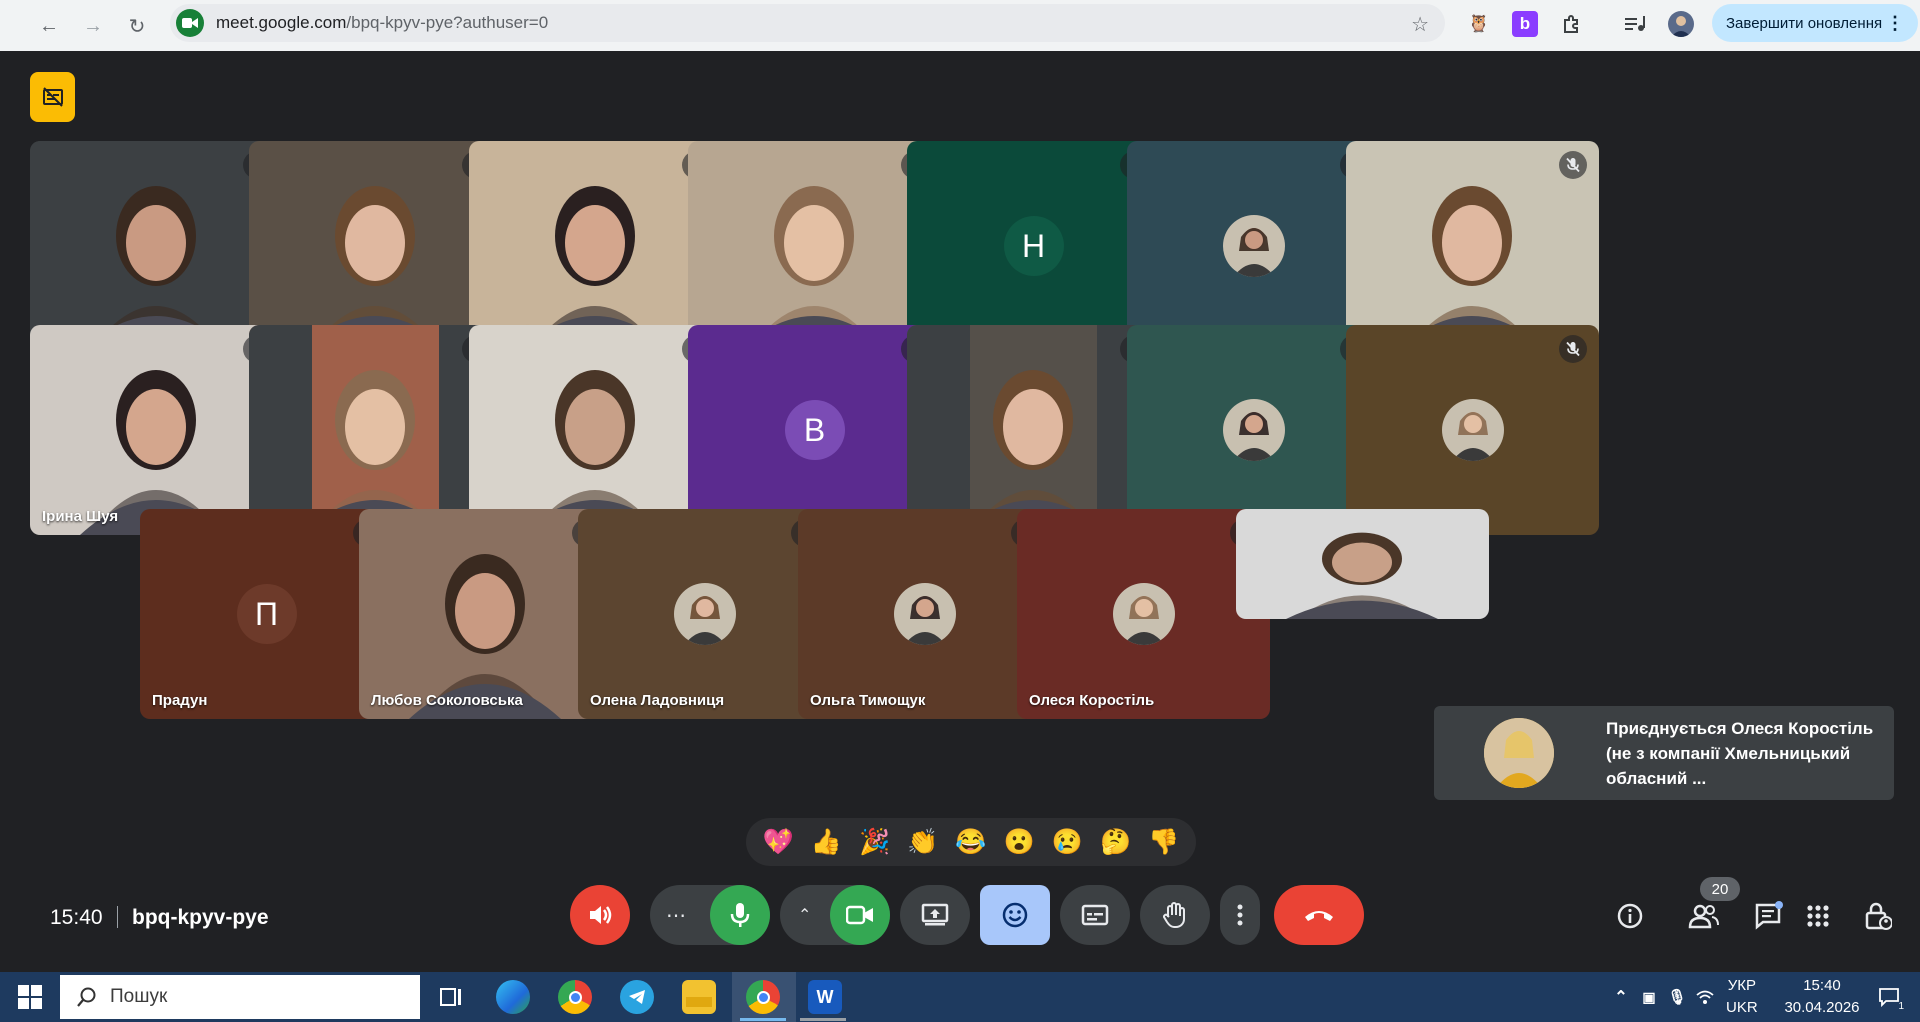  What do you see at coordinates (1253, 430) in the screenshot?
I see `participant-tile: Ніна Миронович` at bounding box center [1253, 430].